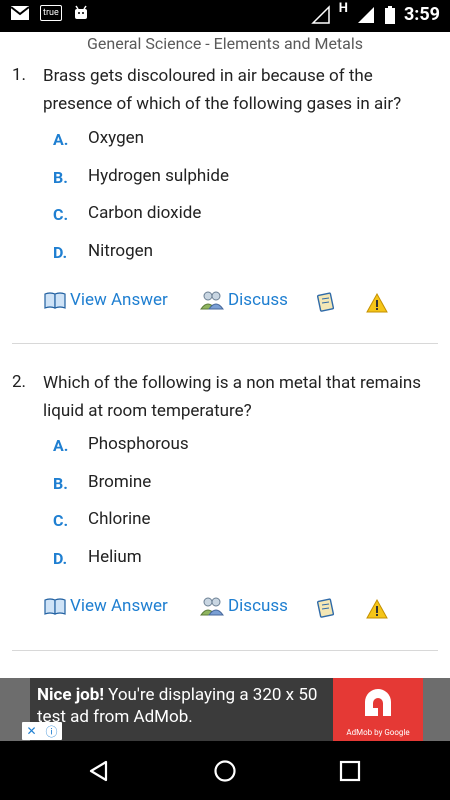 The image size is (450, 800). I want to click on option-d: D. Nitrogen, so click(225, 255).